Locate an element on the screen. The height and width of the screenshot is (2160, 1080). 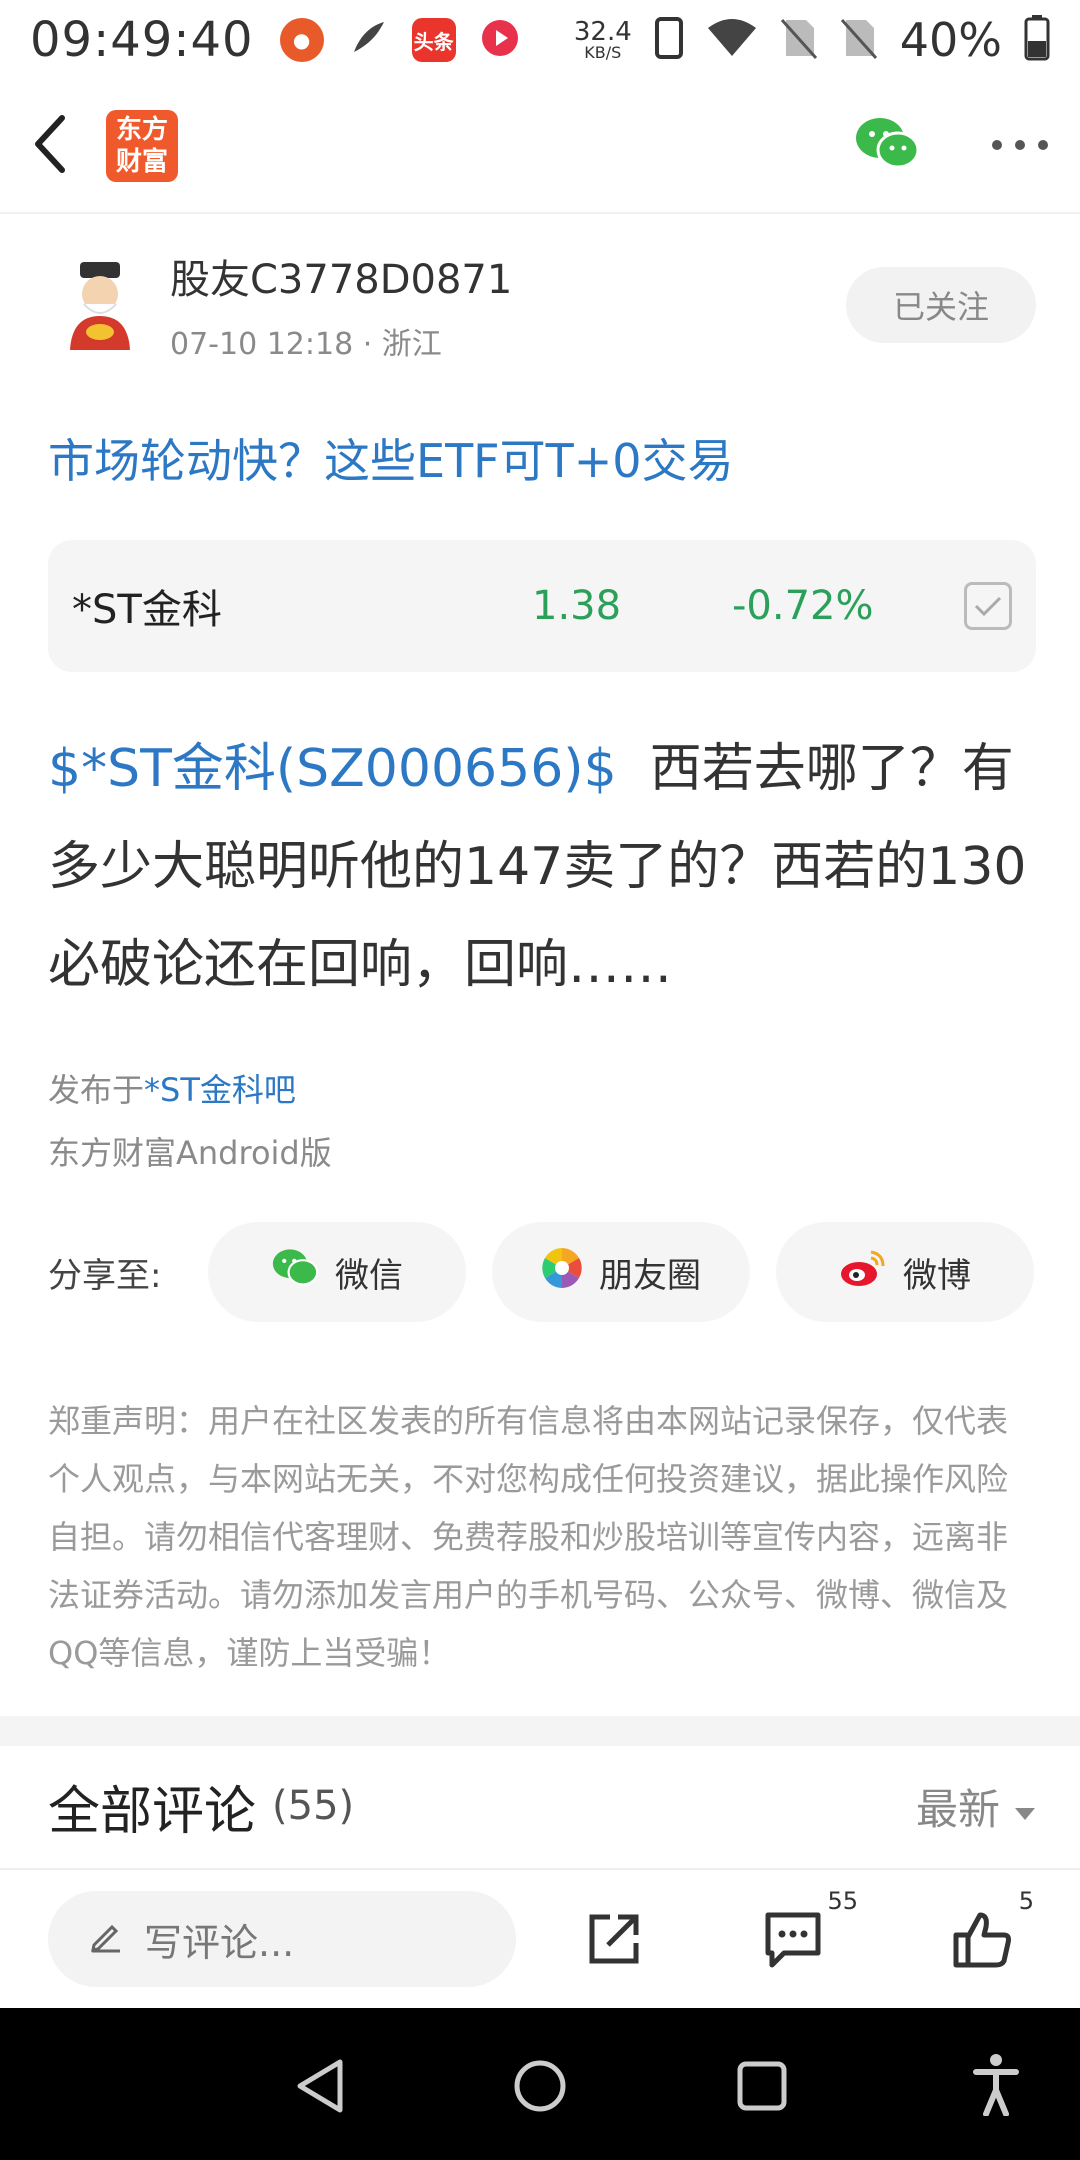
stock-bar-link: *ST金科吧 is located at coordinates (220, 1090).